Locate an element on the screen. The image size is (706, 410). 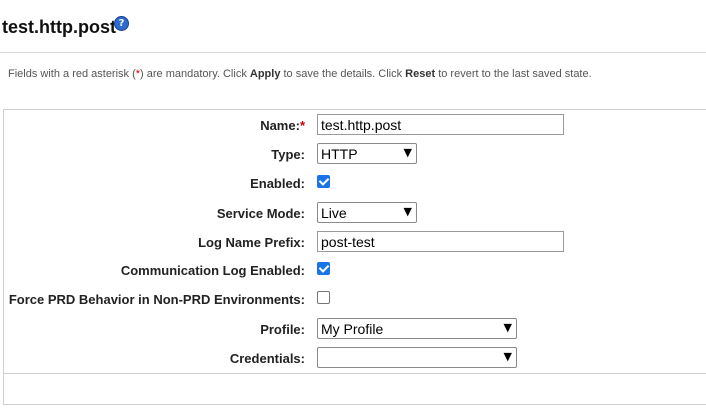
name-label: Name:* is located at coordinates (282, 125).